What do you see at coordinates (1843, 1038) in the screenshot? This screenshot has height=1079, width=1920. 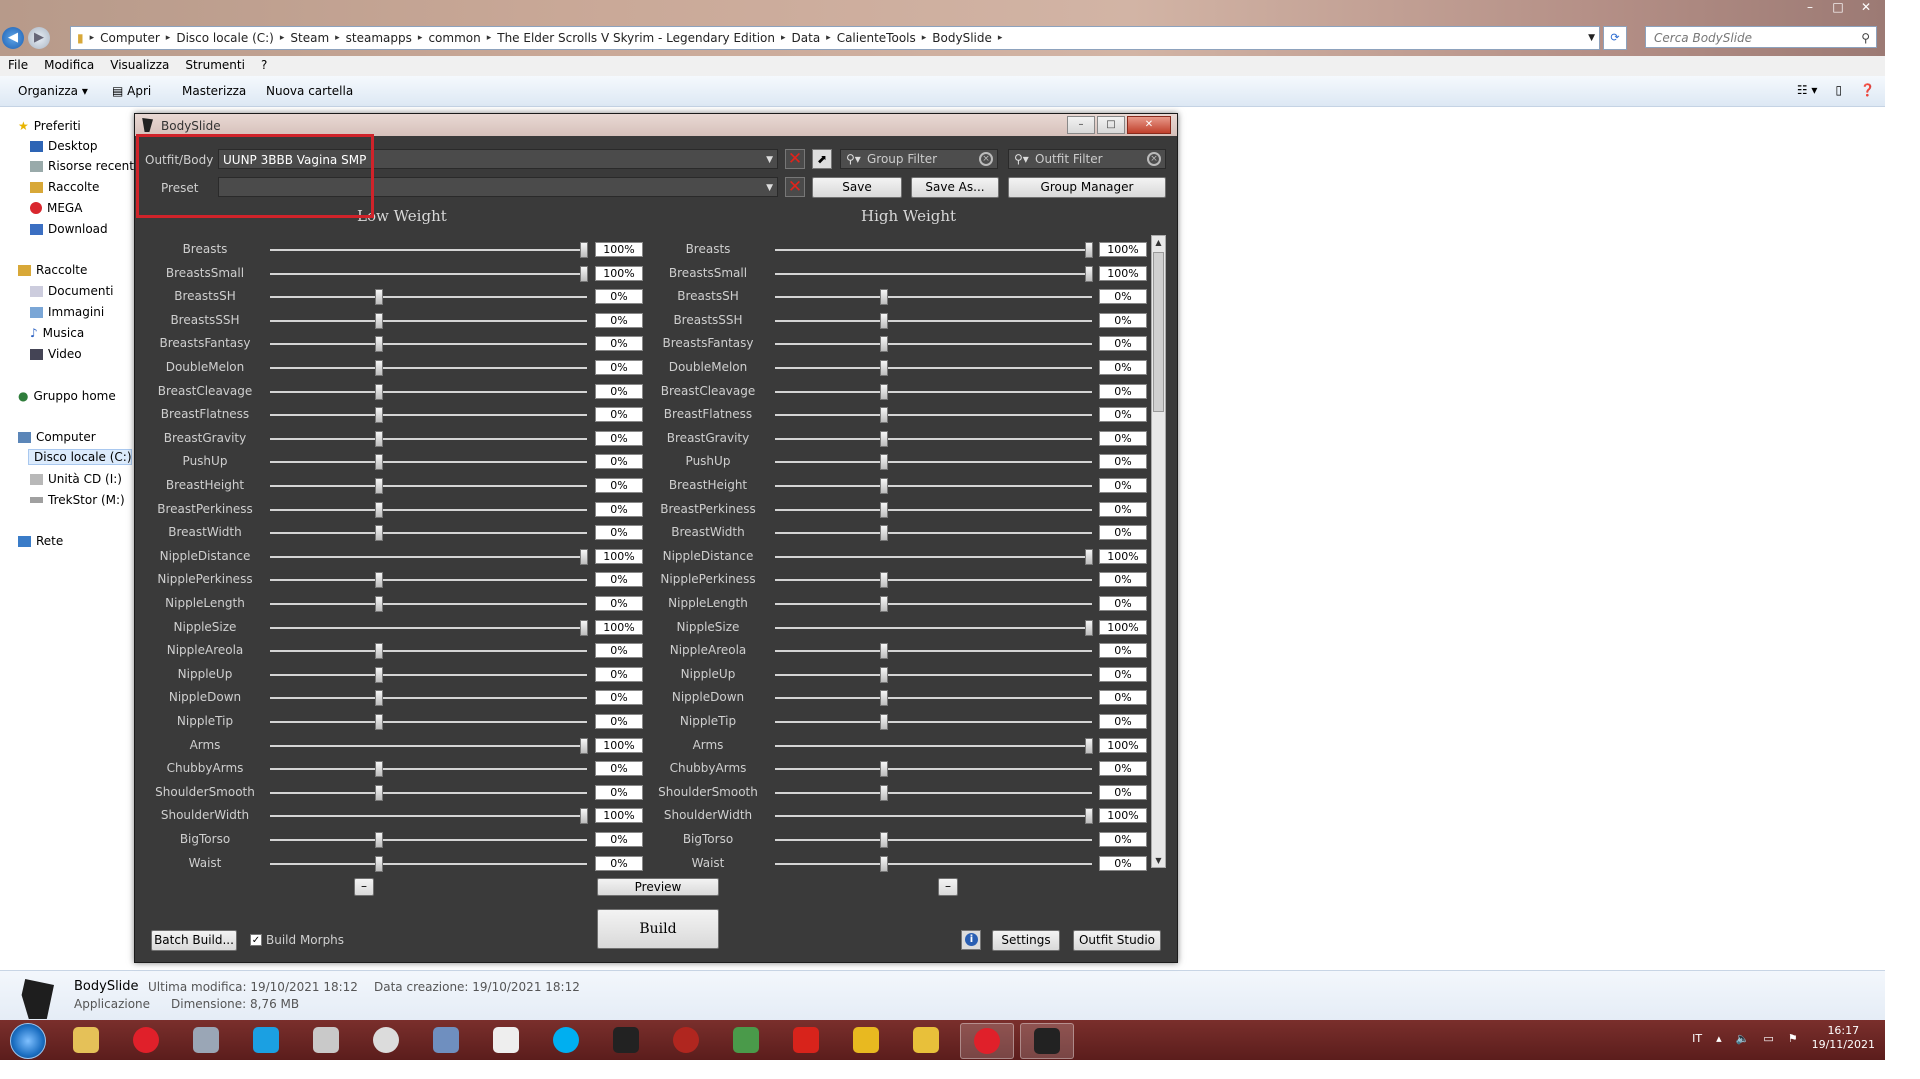 I see `clock: 16:17 19/11/2021` at bounding box center [1843, 1038].